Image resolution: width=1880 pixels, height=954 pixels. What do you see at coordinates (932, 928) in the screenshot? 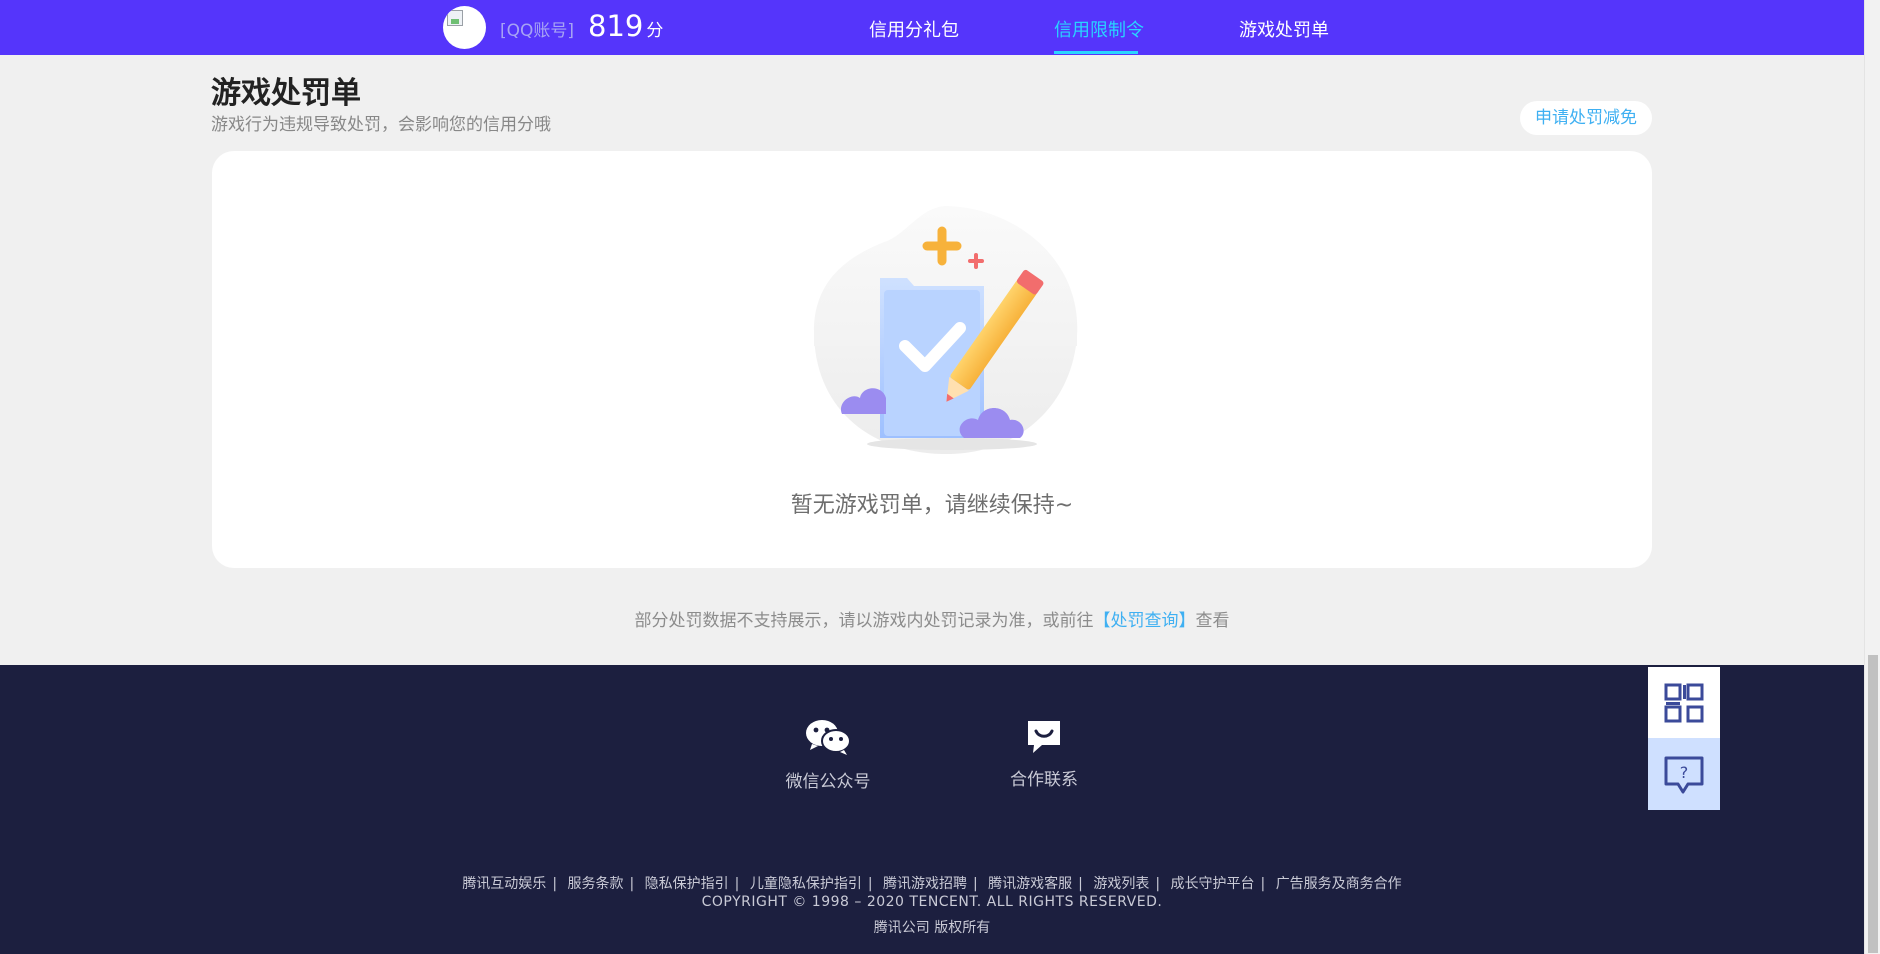
I see `company-text: 腾讯公司 版权所有` at bounding box center [932, 928].